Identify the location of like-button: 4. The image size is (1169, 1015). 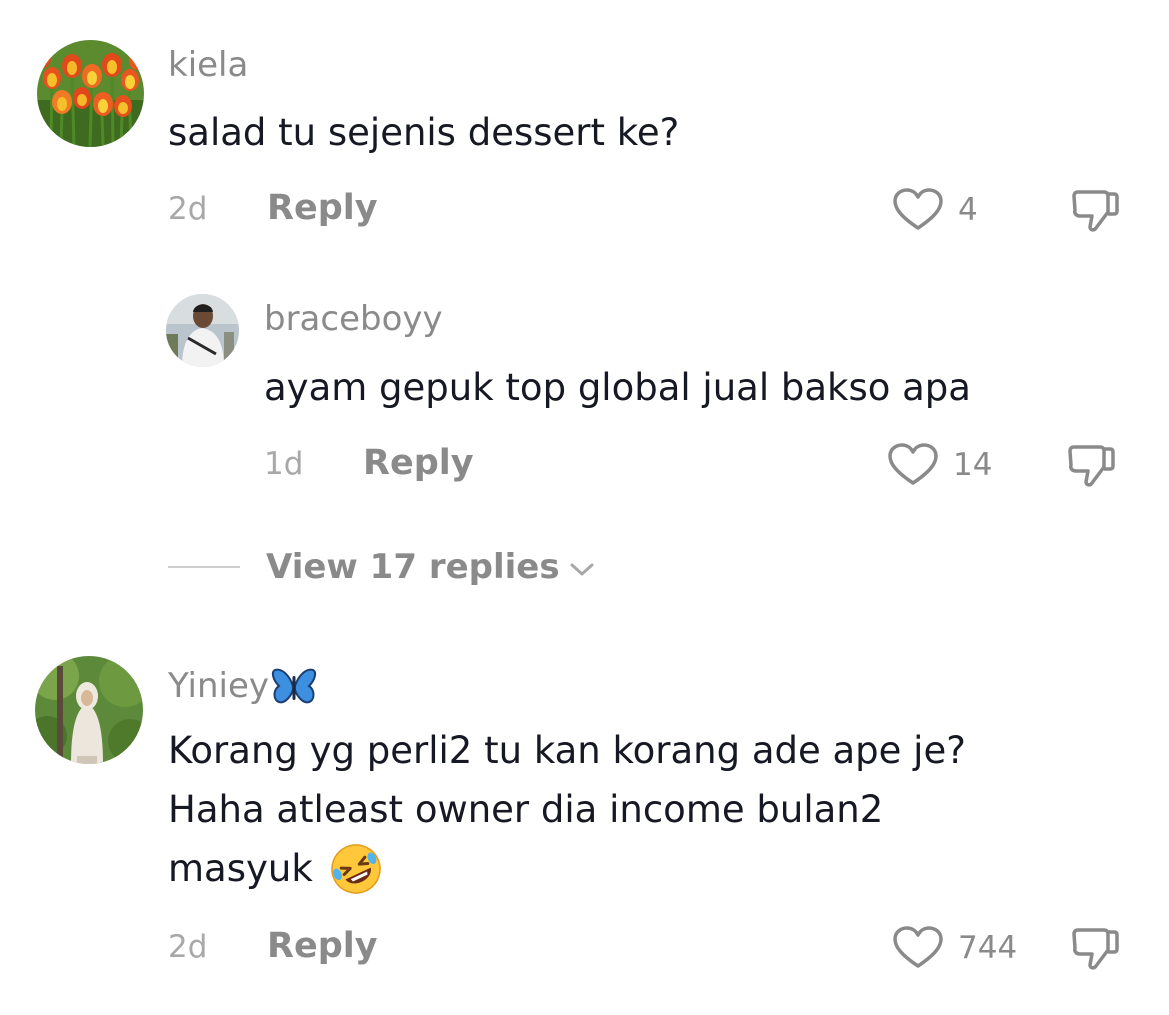
(935, 210).